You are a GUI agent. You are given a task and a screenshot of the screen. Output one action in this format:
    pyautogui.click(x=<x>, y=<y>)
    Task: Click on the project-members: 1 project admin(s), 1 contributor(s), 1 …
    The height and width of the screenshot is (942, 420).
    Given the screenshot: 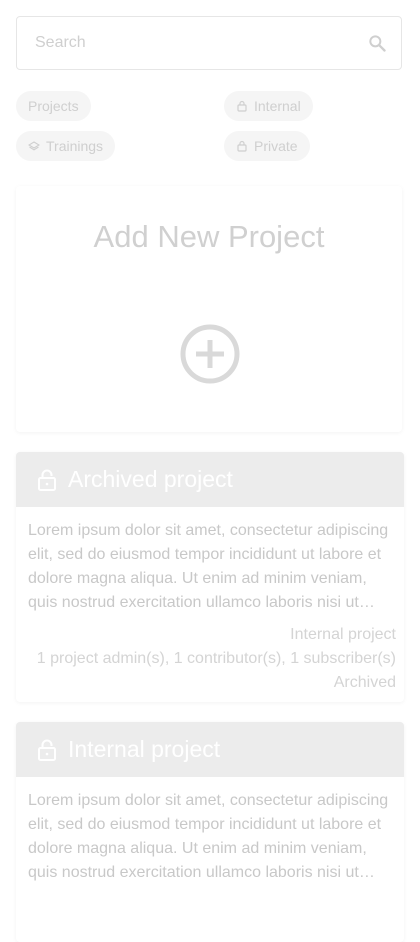 What is the action you would take?
    pyautogui.click(x=216, y=658)
    